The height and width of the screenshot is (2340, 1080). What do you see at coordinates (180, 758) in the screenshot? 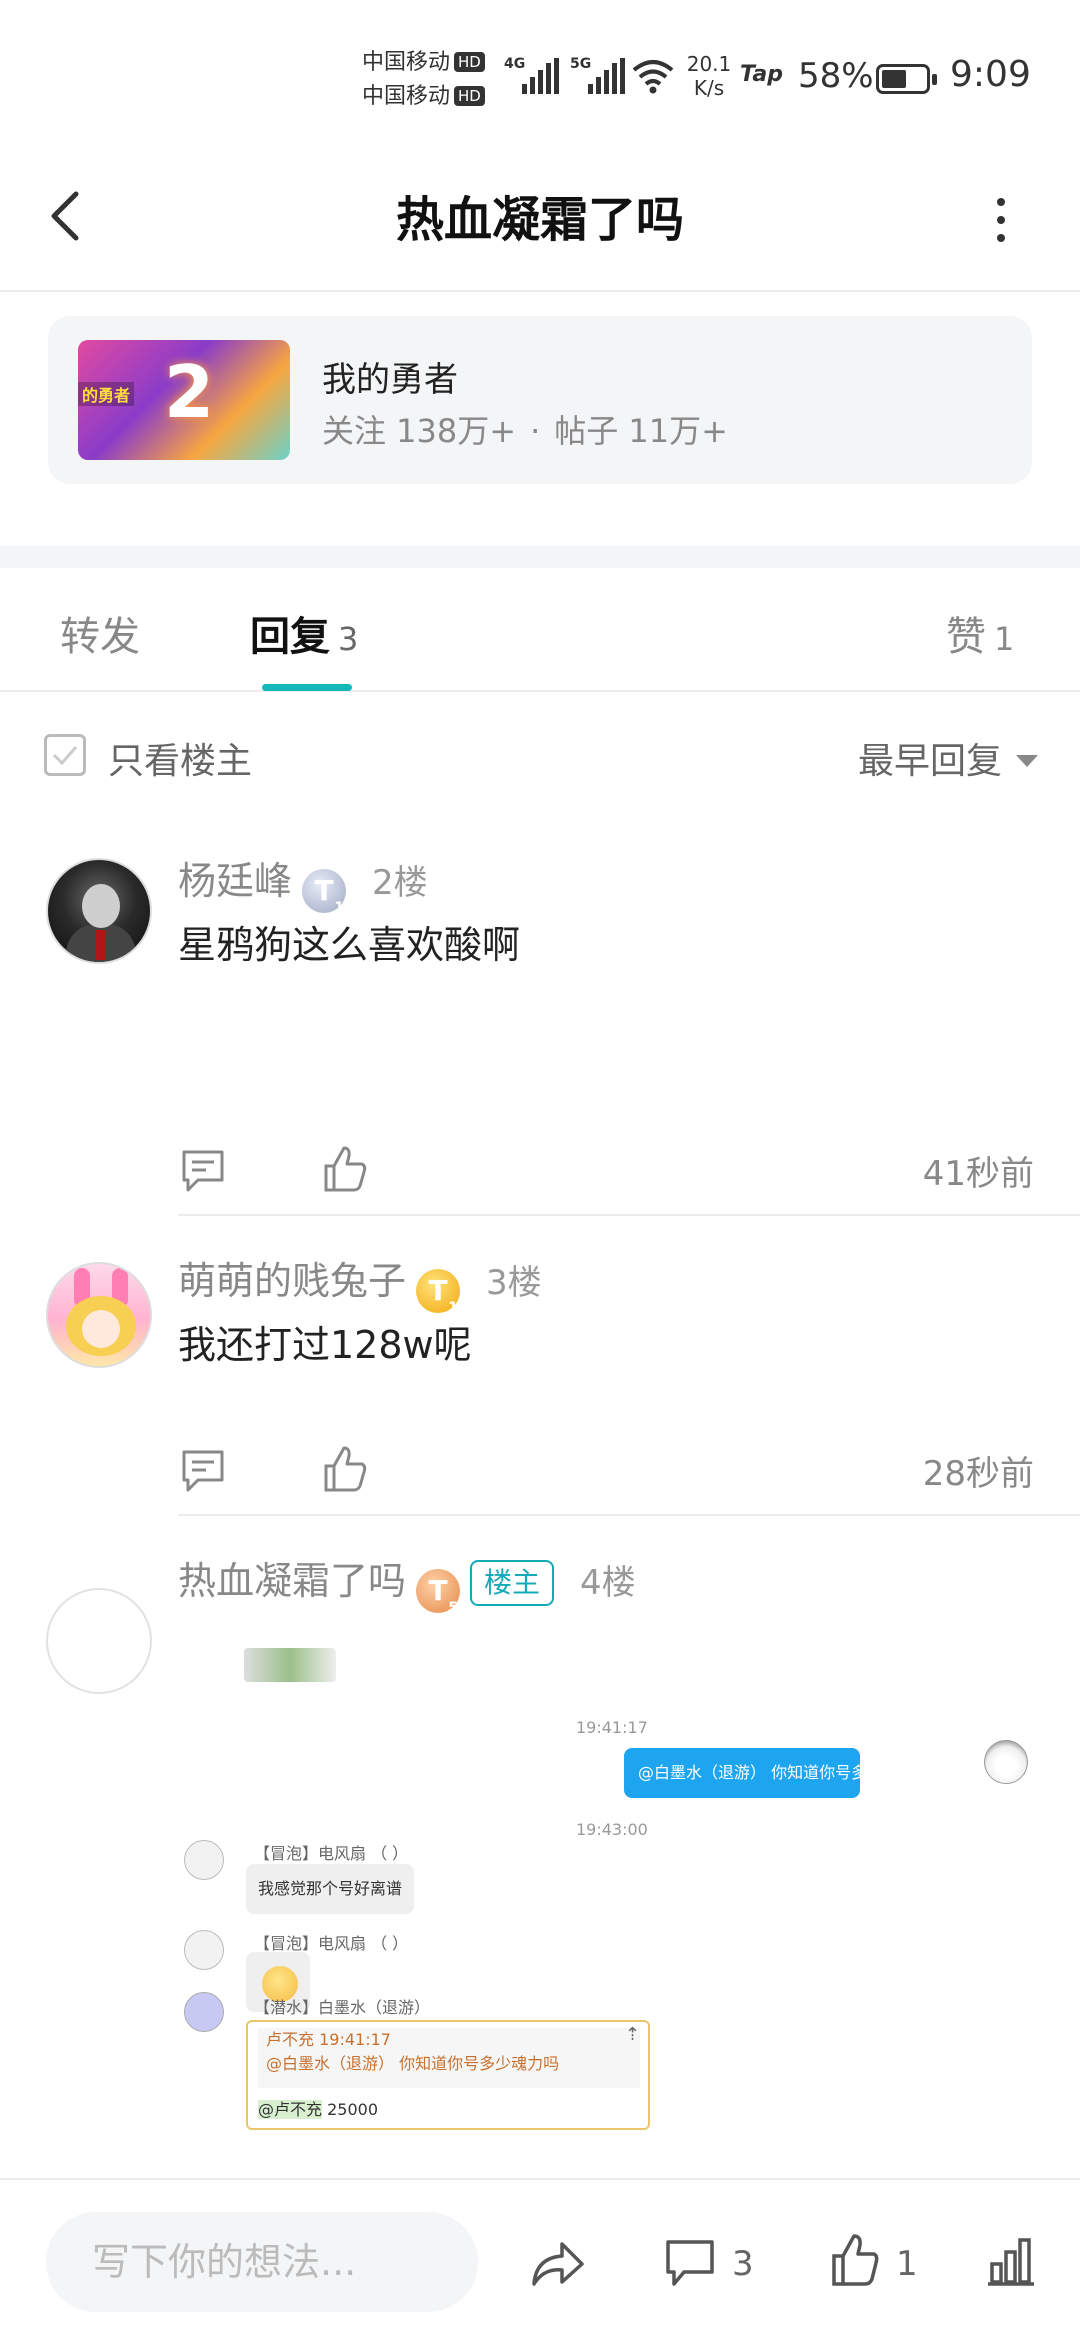
I see `only-owner-label: 只看楼主` at bounding box center [180, 758].